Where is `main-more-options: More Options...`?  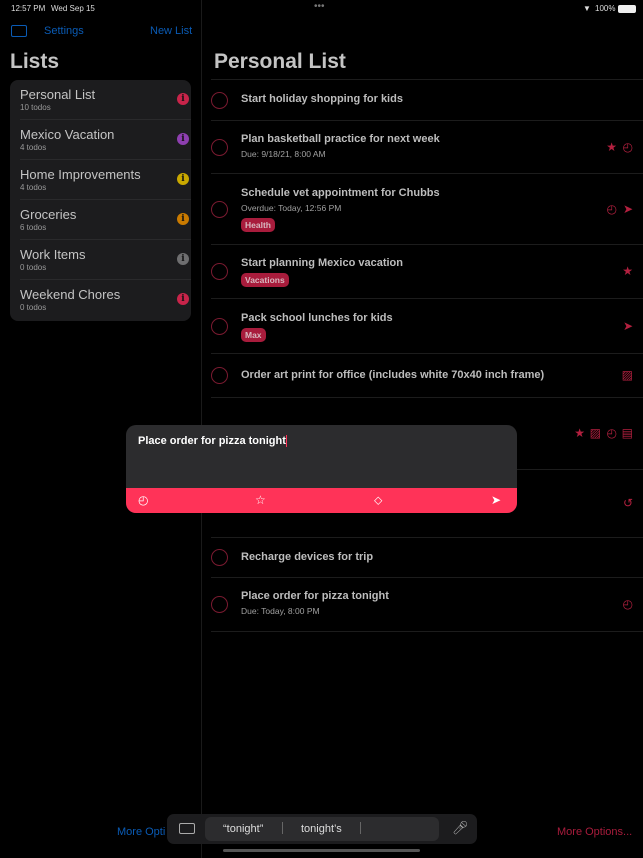 main-more-options: More Options... is located at coordinates (594, 832).